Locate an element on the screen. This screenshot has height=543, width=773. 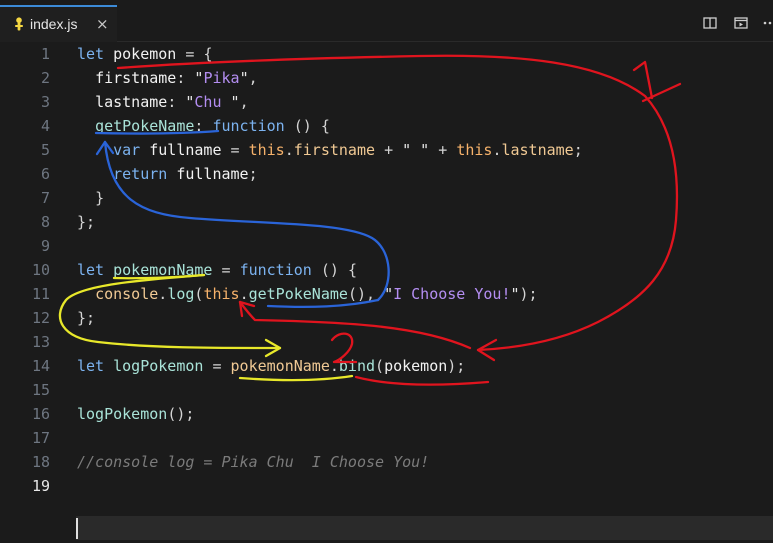
line-number: 15 is located at coordinates (40, 390).